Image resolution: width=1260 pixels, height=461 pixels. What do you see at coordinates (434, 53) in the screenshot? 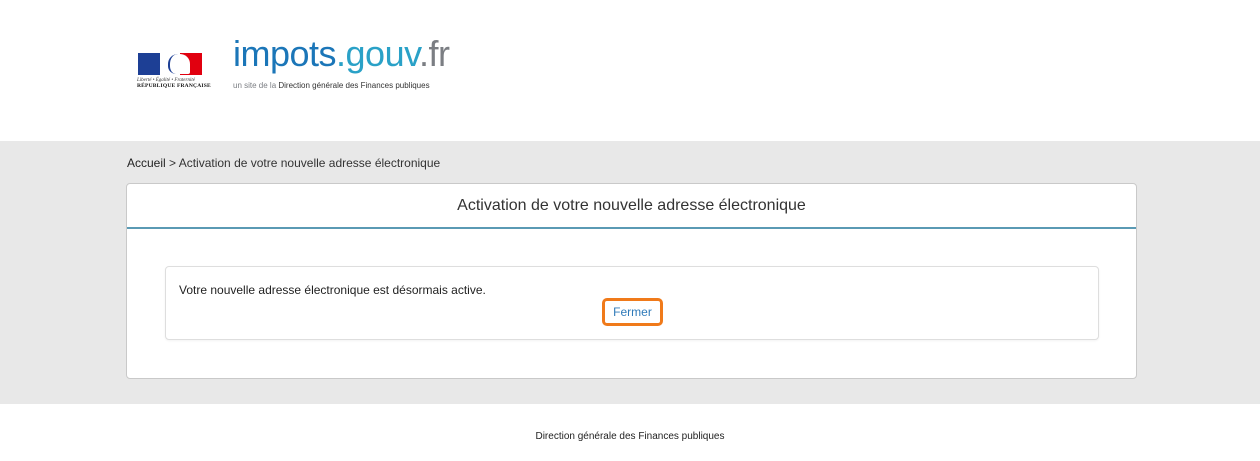
I see `brand-part-fr: .fr` at bounding box center [434, 53].